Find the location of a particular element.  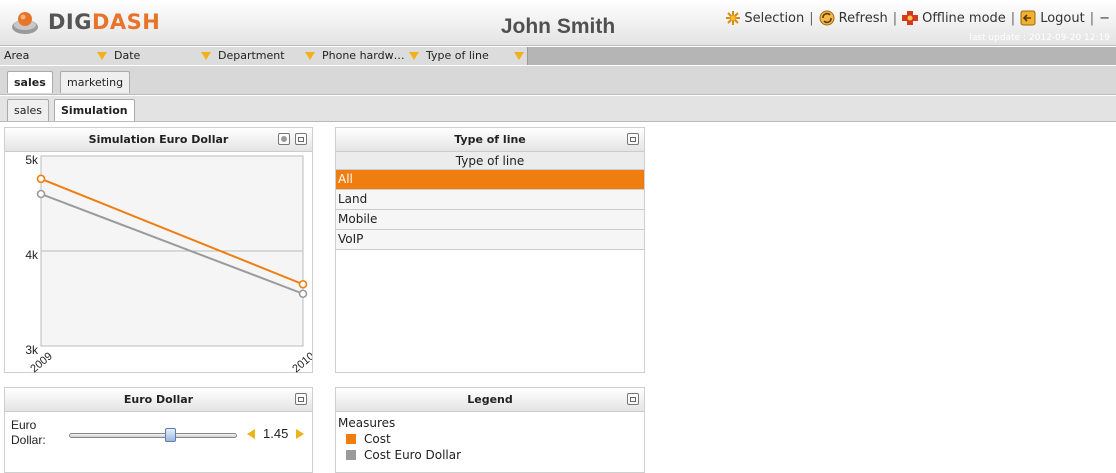

filter-type-of-line-dropdown: Type of line is located at coordinates (474, 56).